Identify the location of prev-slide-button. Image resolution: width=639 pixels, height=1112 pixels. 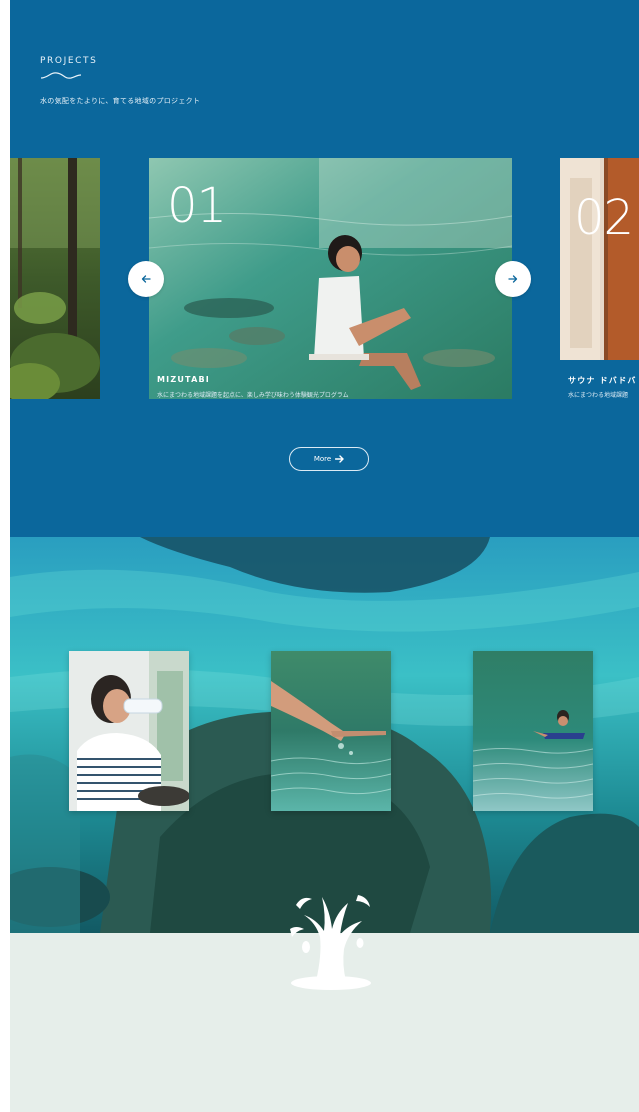
(146, 279).